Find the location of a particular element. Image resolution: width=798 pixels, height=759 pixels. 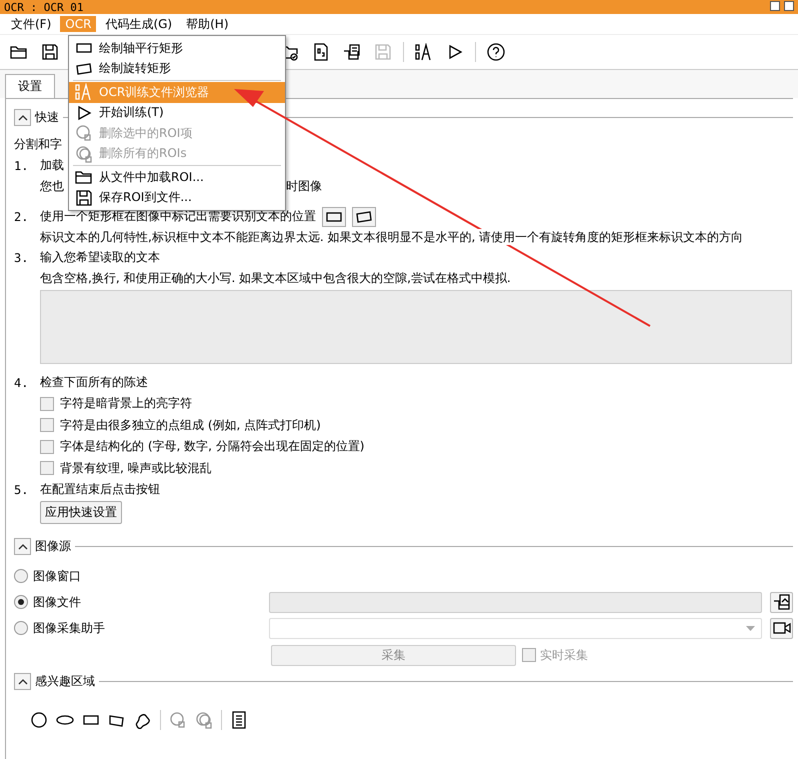

checkbox-label: 字符是由很多独立的点组成 (例如, 点阵式打印机) is located at coordinates (190, 425).